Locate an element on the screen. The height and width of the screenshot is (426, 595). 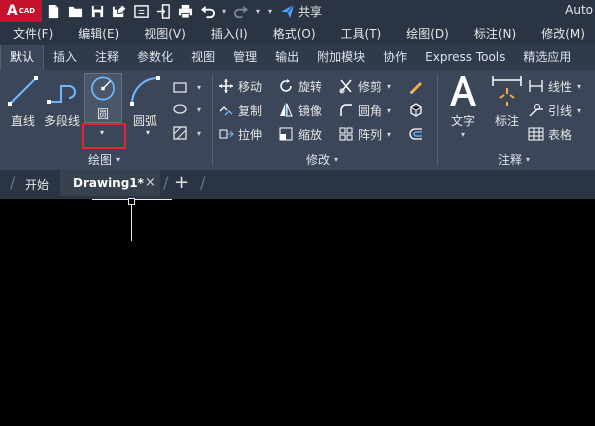
canvas-top-border is located at coordinates (297, 197).